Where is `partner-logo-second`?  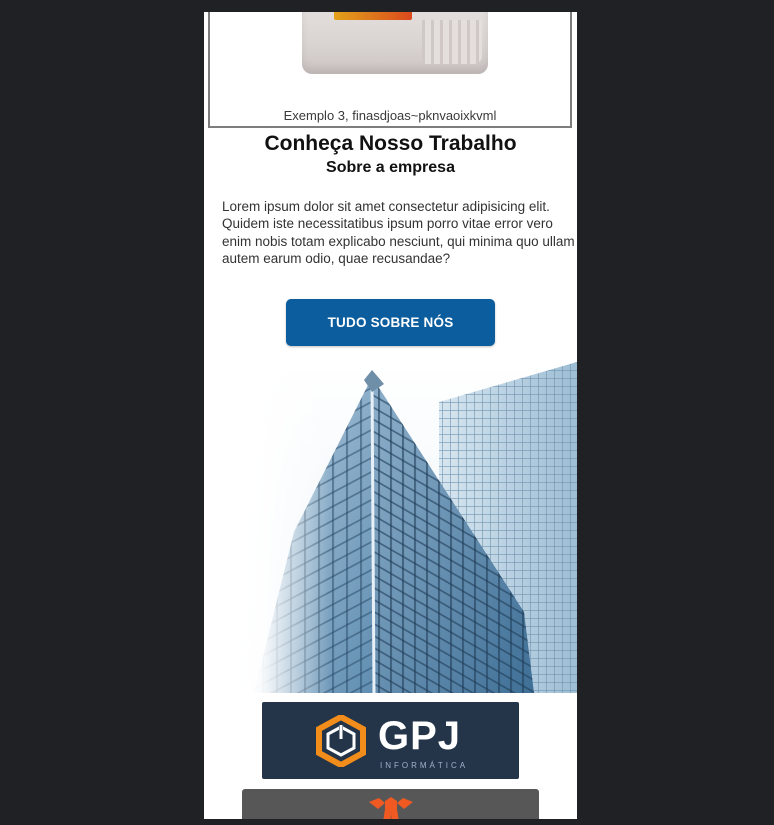 partner-logo-second is located at coordinates (390, 804).